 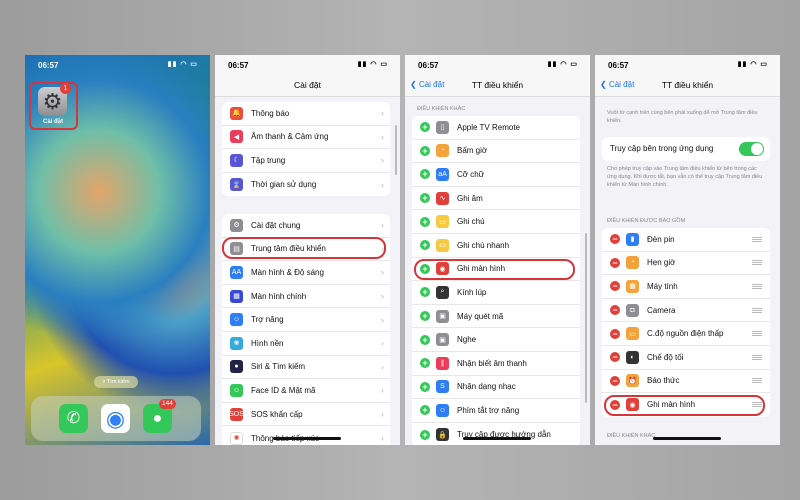 What do you see at coordinates (496, 364) in the screenshot?
I see `list-item: + ∥ Nhận biết âm thanh` at bounding box center [496, 364].